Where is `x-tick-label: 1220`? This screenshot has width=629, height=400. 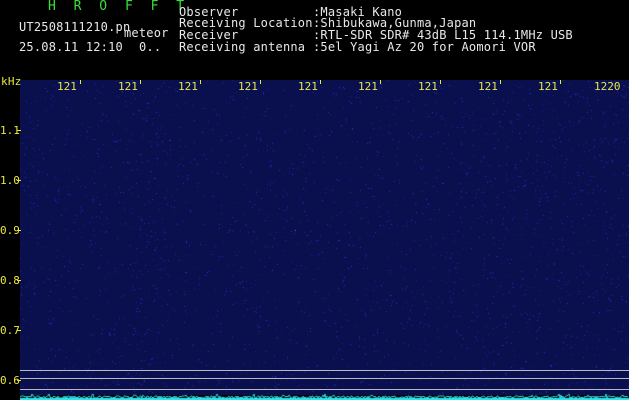 x-tick-label: 1220 is located at coordinates (607, 86).